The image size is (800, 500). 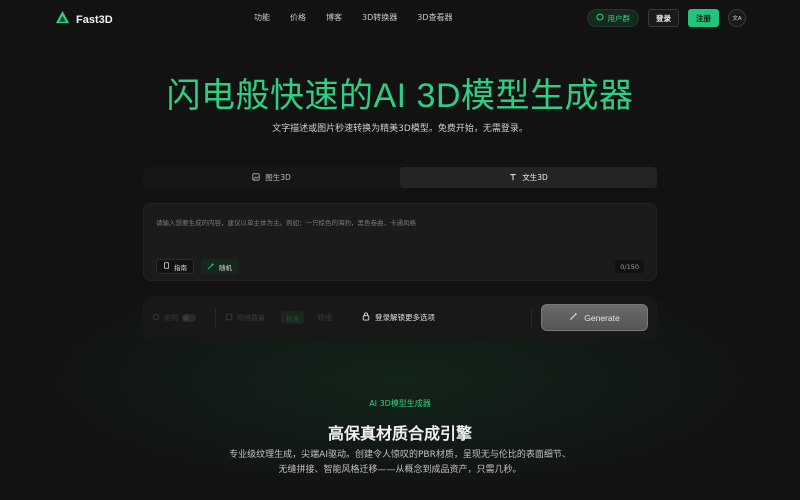 I want to click on nav-link-converter: 3D转换器, so click(x=379, y=17).